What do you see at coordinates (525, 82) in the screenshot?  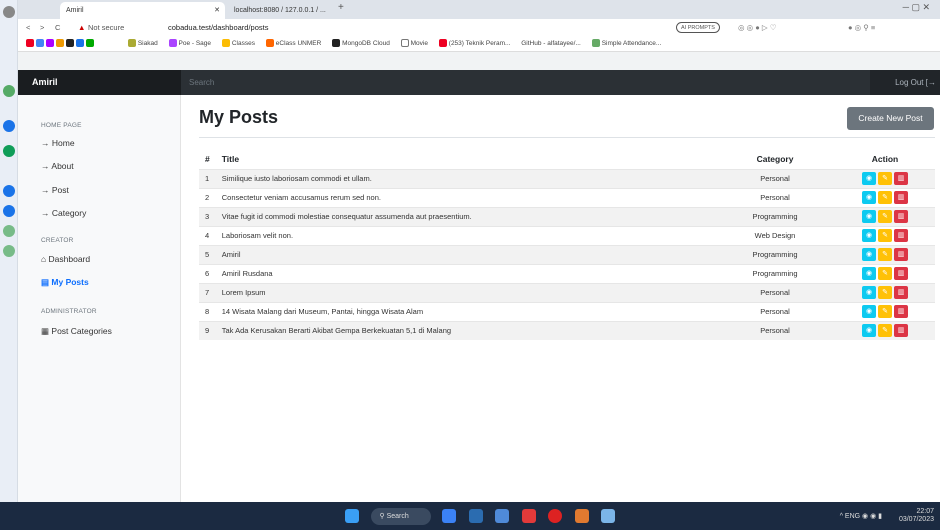 I see `search-input: Search` at bounding box center [525, 82].